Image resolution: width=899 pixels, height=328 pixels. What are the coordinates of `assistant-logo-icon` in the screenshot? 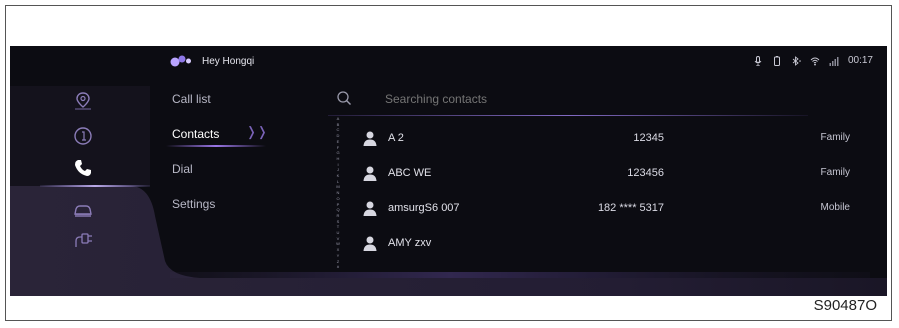 It's located at (181, 61).